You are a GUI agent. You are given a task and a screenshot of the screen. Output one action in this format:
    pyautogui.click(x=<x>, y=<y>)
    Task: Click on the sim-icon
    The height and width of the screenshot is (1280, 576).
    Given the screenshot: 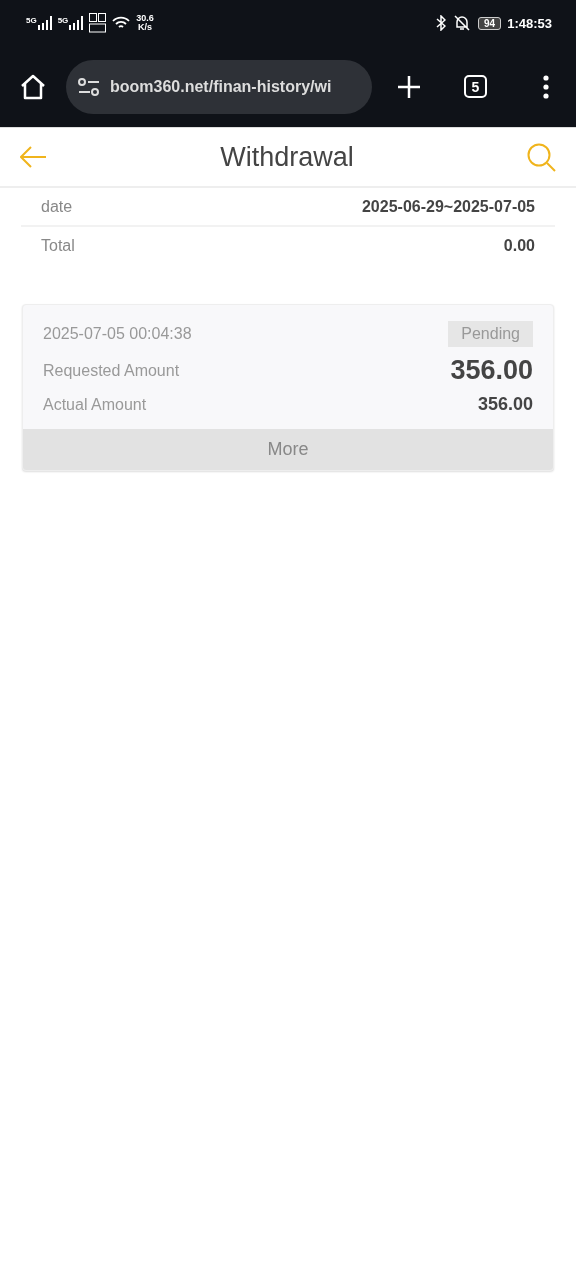 What is the action you would take?
    pyautogui.click(x=98, y=23)
    